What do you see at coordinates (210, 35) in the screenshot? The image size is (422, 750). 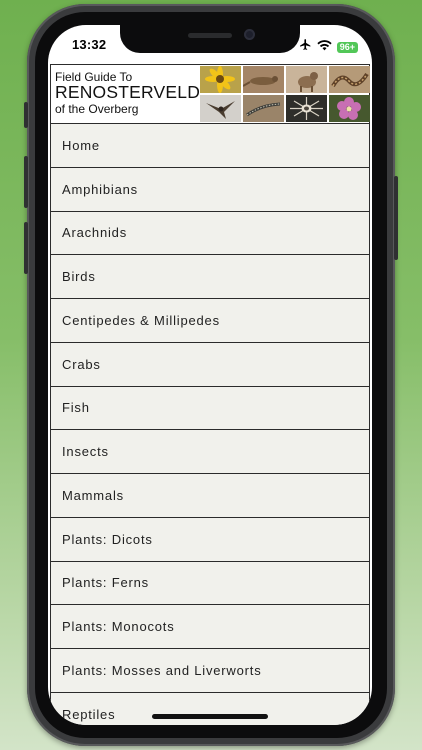 I see `speaker` at bounding box center [210, 35].